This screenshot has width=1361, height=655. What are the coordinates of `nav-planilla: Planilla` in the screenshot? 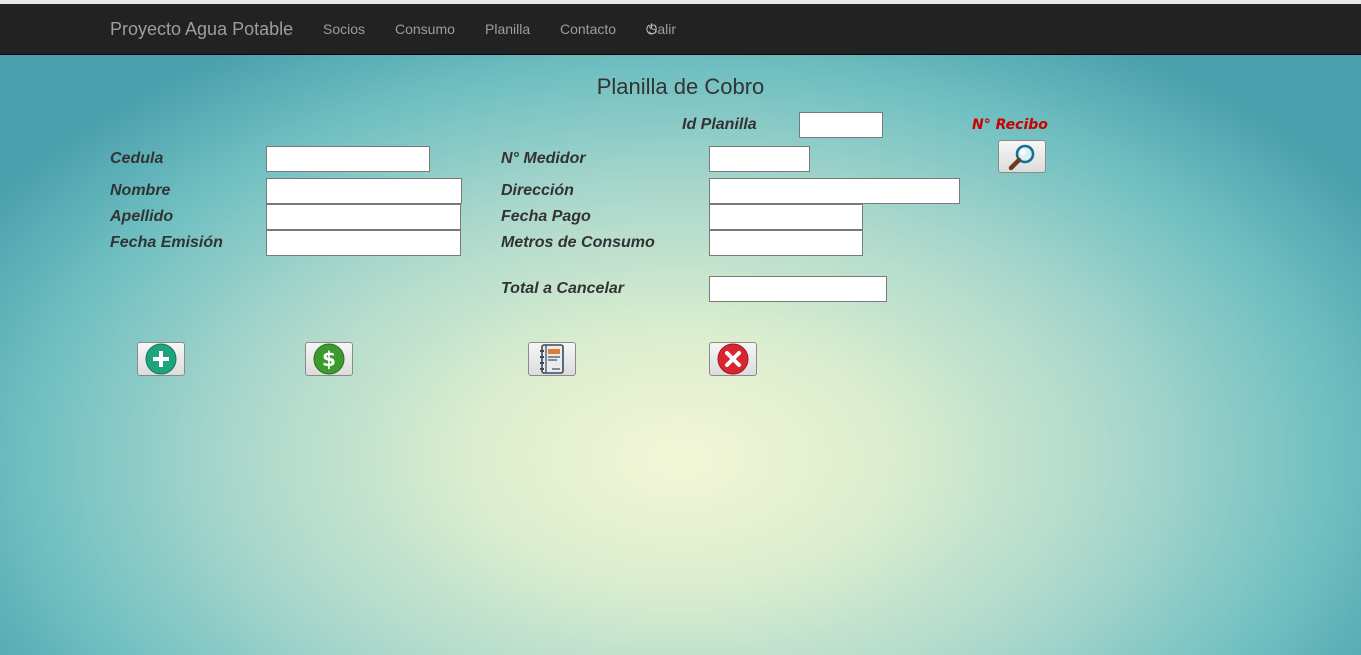 It's located at (507, 29).